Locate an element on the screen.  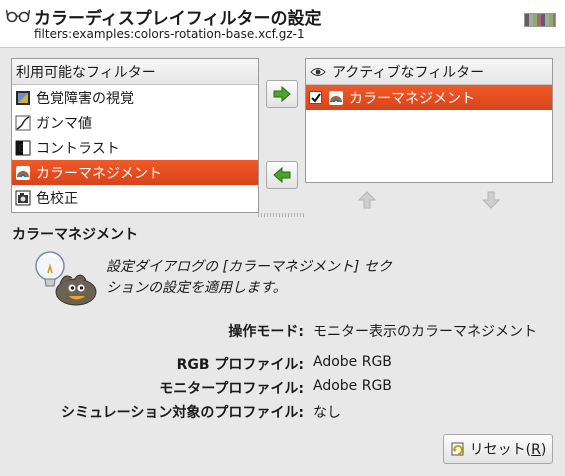
active-list-item-color-management: カラーマネジメント is located at coordinates (429, 97).